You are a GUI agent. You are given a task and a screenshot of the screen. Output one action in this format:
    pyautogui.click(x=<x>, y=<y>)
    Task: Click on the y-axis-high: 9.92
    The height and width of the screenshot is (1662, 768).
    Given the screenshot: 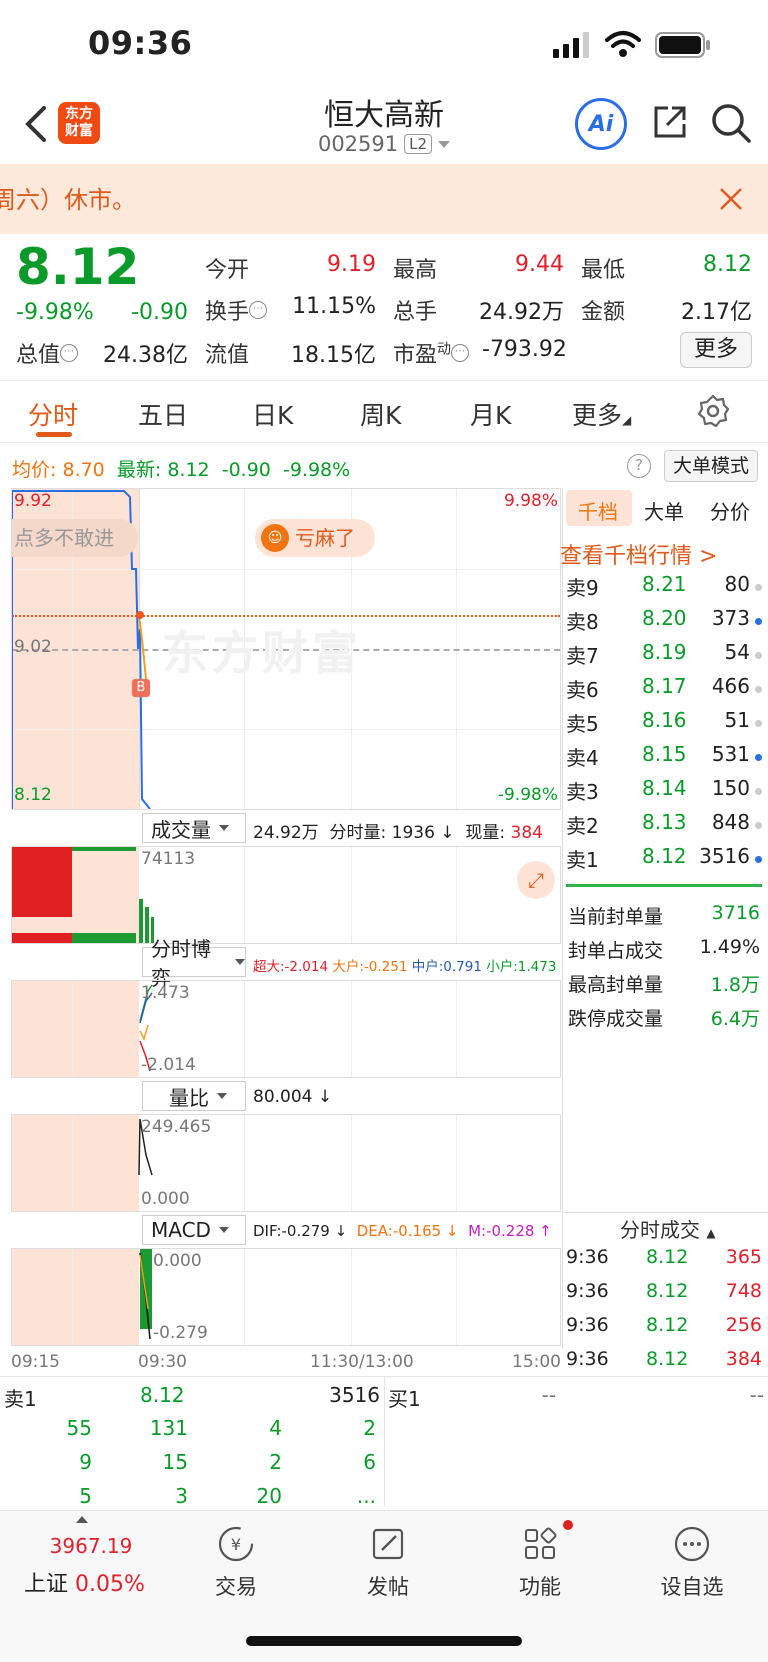 What is the action you would take?
    pyautogui.click(x=33, y=501)
    